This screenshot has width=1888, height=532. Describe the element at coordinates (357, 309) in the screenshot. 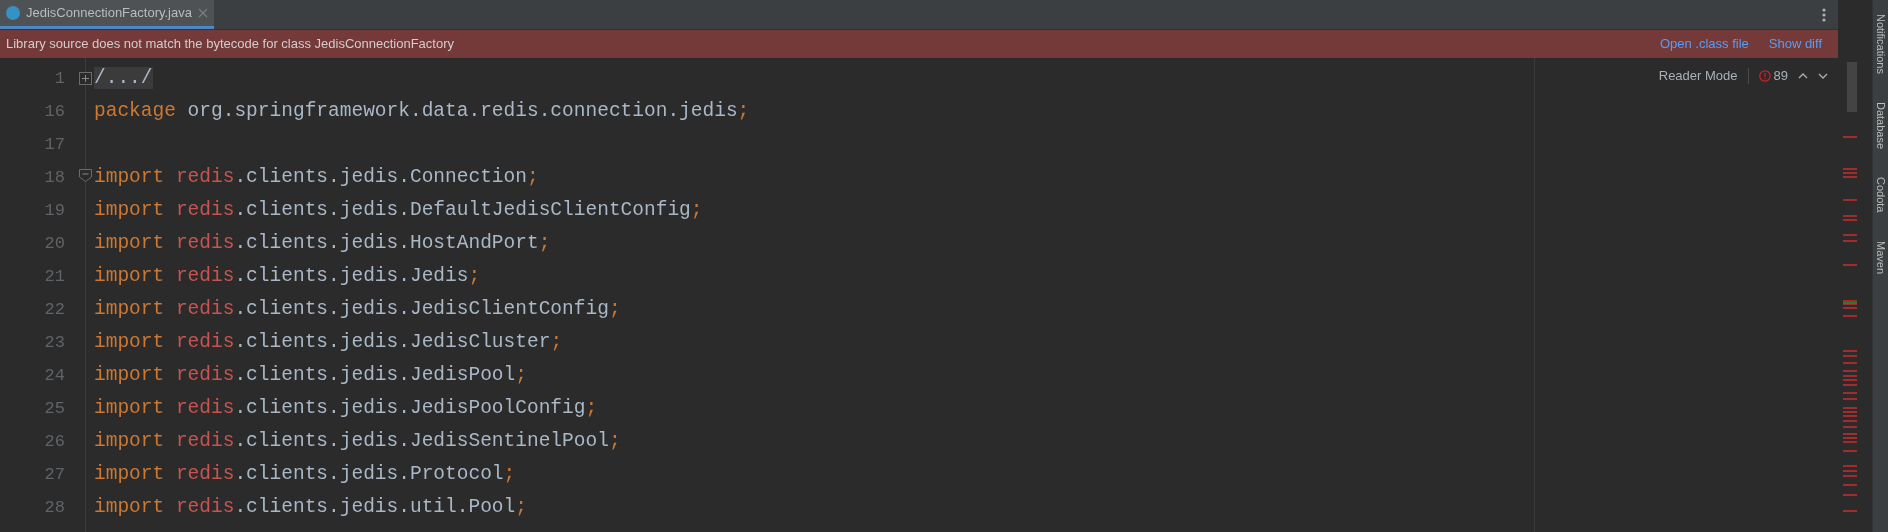

I see `code-line: import redis.clients.jedis.JedisClientConfig;` at that location.